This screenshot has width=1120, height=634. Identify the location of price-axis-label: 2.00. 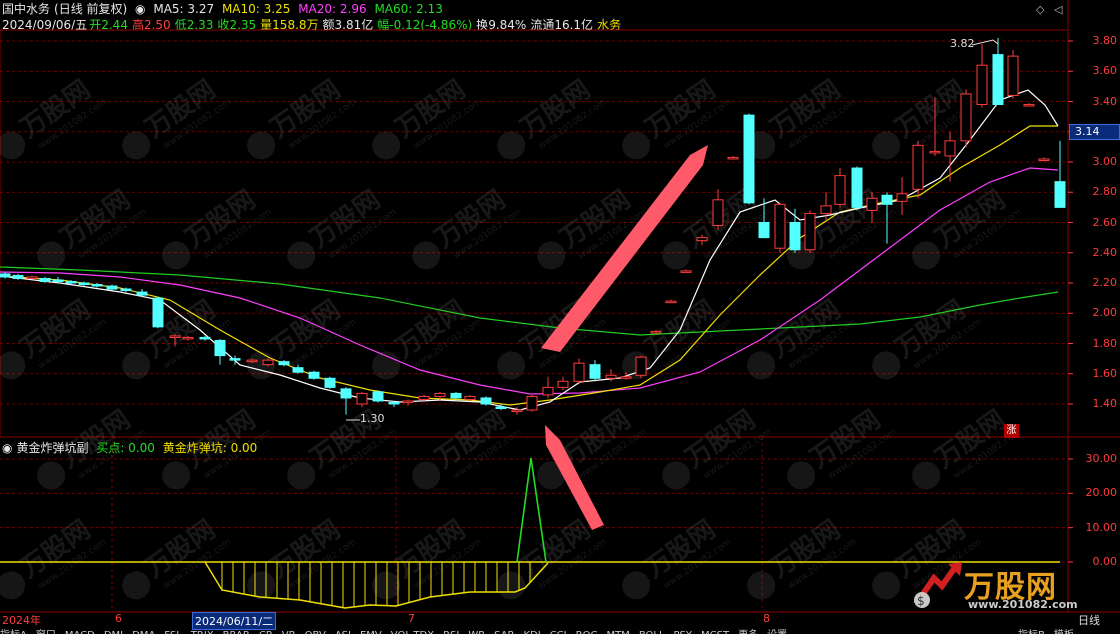
(1105, 313).